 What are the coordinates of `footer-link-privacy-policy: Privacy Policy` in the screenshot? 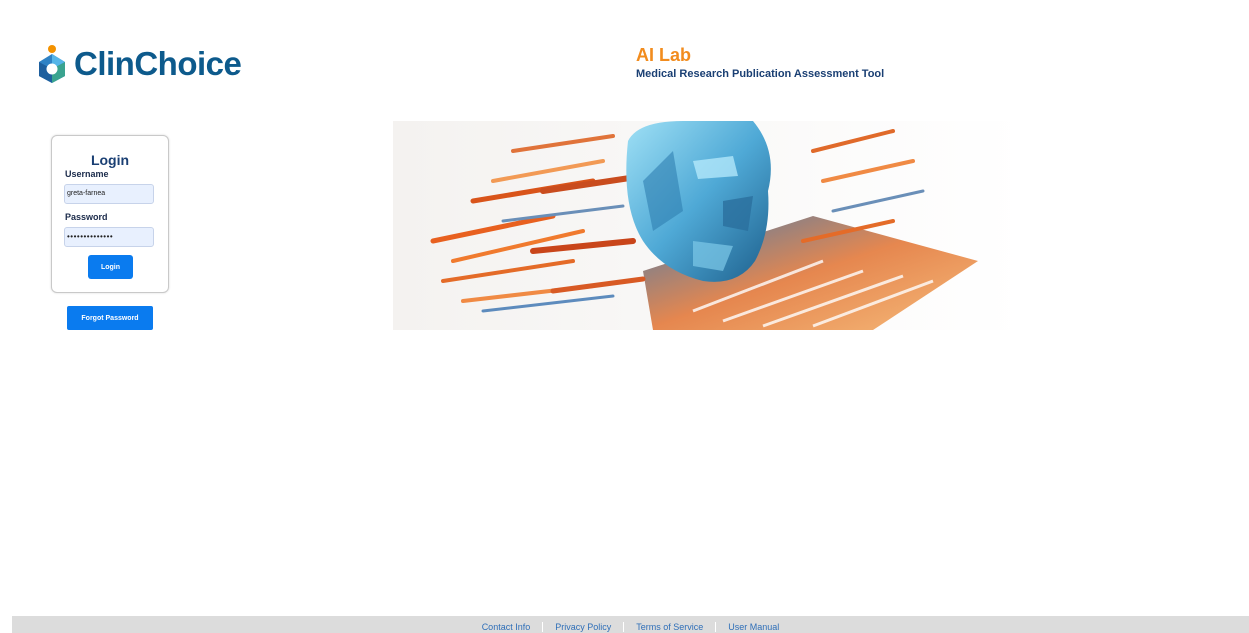 It's located at (583, 627).